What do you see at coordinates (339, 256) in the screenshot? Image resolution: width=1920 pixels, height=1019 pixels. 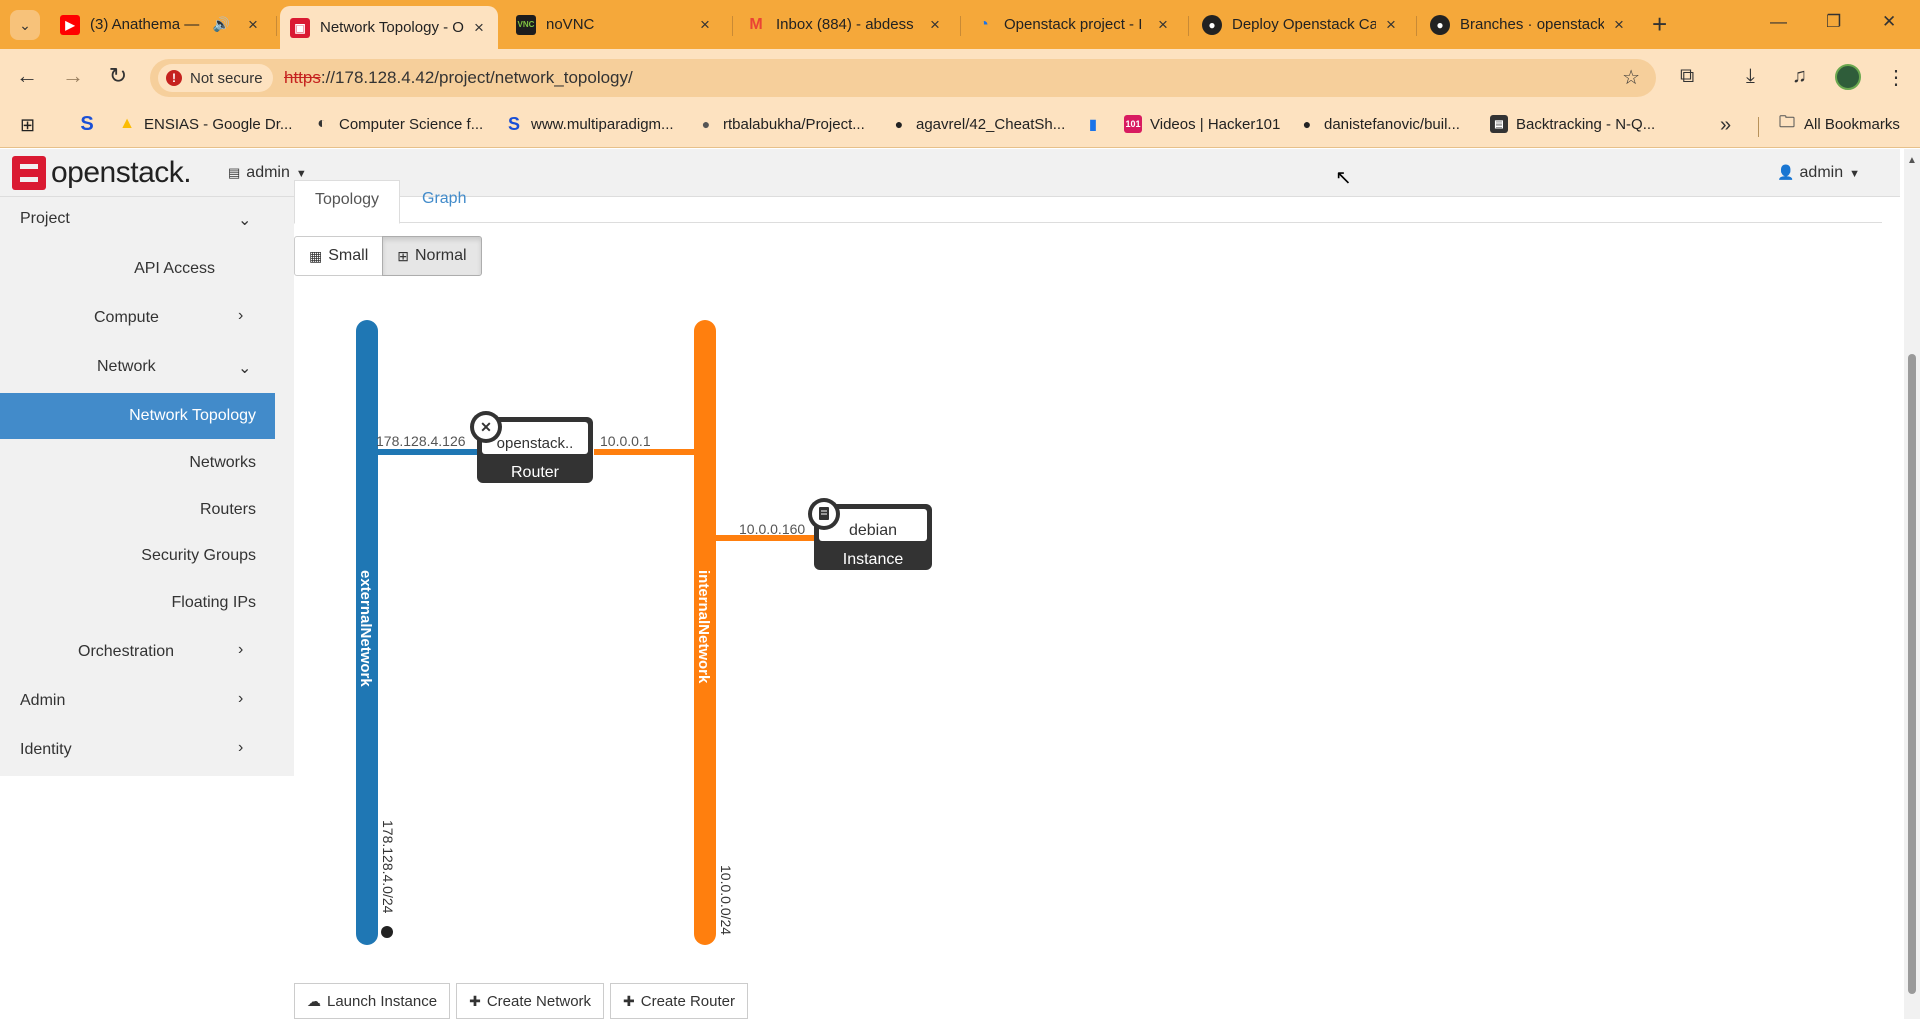 I see `small-view-button: ▦ Small` at bounding box center [339, 256].